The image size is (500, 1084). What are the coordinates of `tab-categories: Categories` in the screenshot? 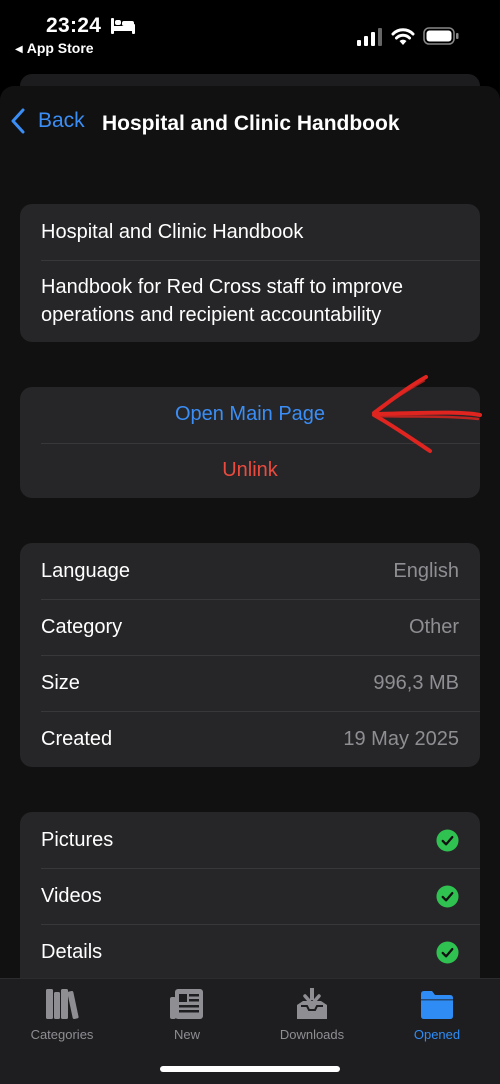 It's located at (62, 1014).